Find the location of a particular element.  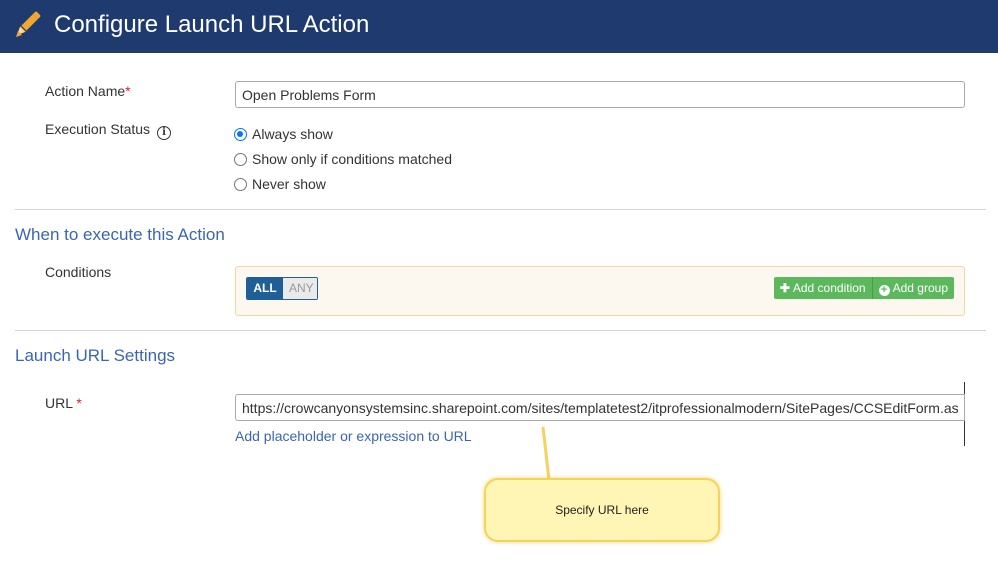

pencil-icon is located at coordinates (28, 24).